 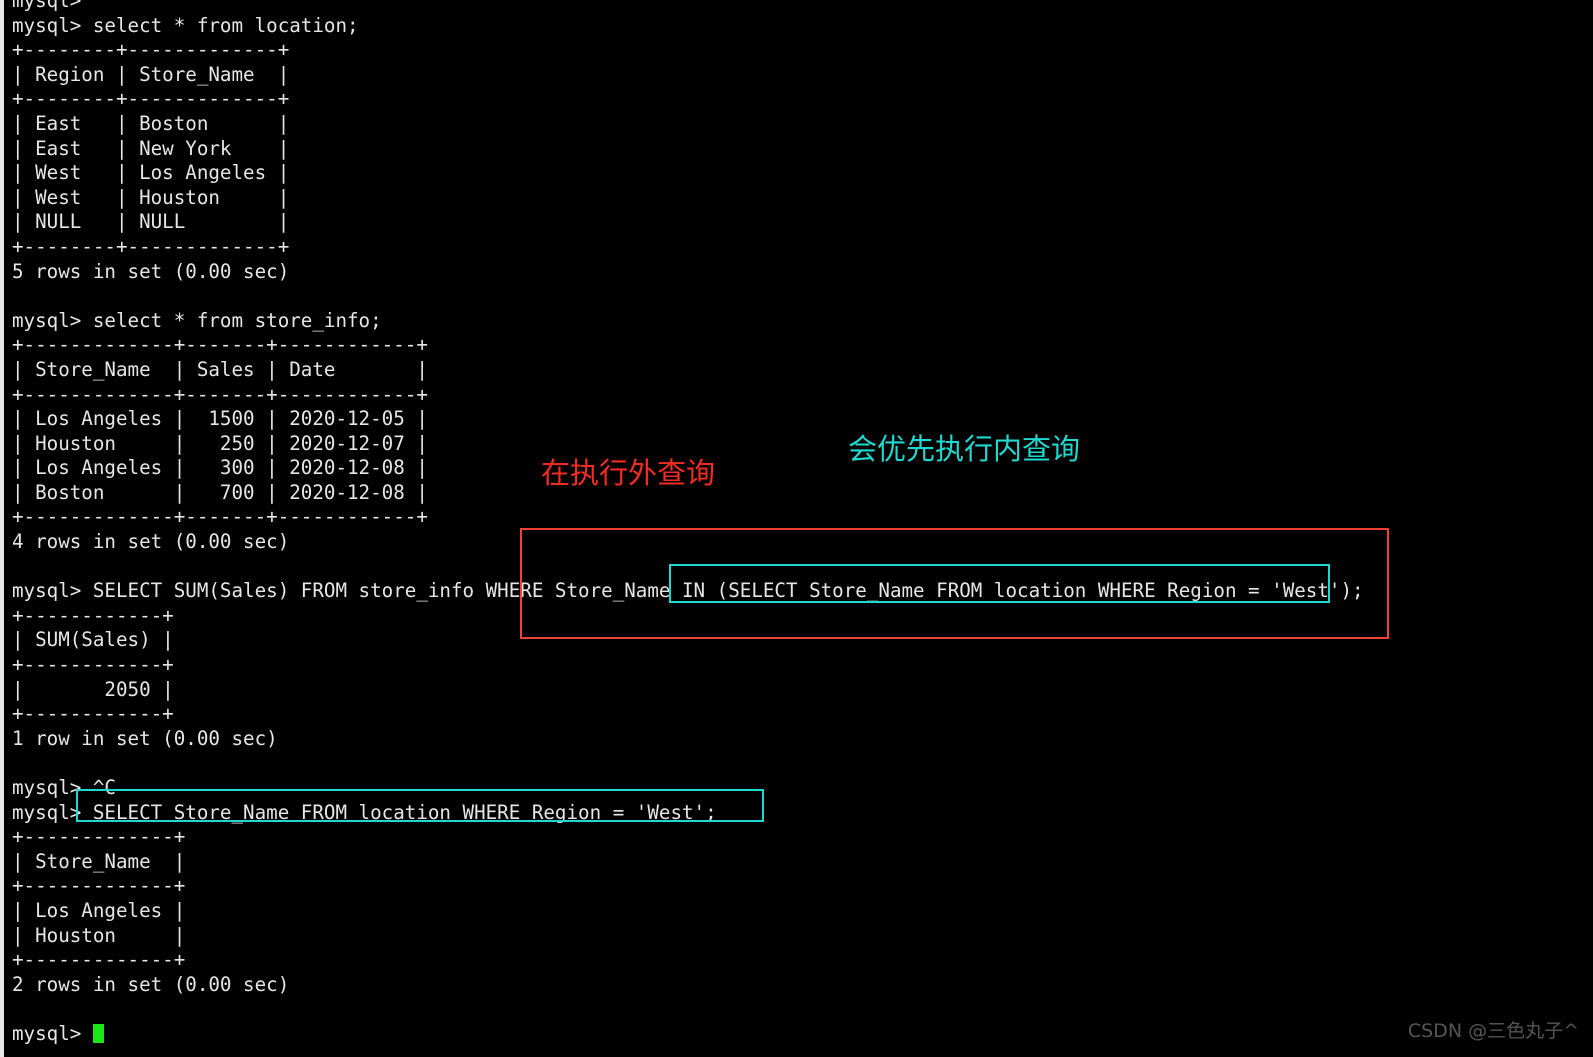 What do you see at coordinates (220, 443) in the screenshot?
I see `terminal-line: | Houston | 250 | 2020-12-07 |` at bounding box center [220, 443].